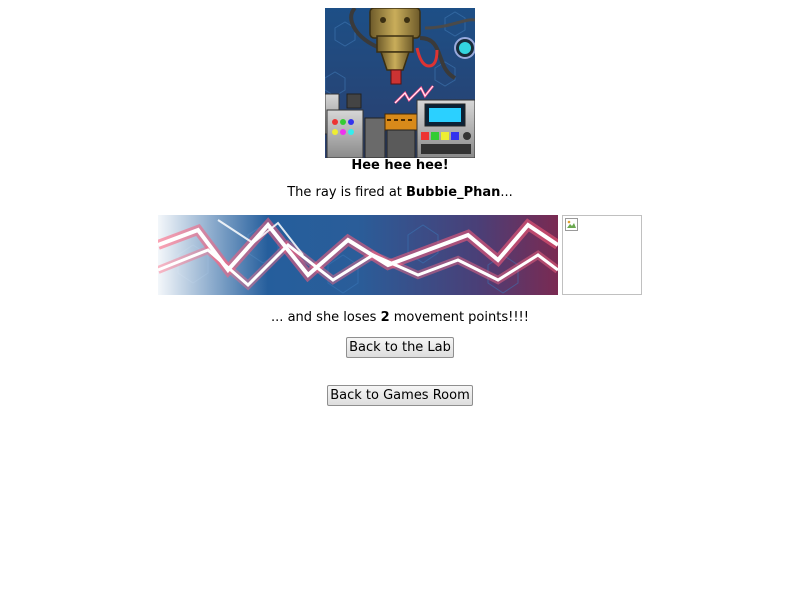  Describe the element at coordinates (400, 395) in the screenshot. I see `back-to-games-room-button: Back to Games Room` at that location.